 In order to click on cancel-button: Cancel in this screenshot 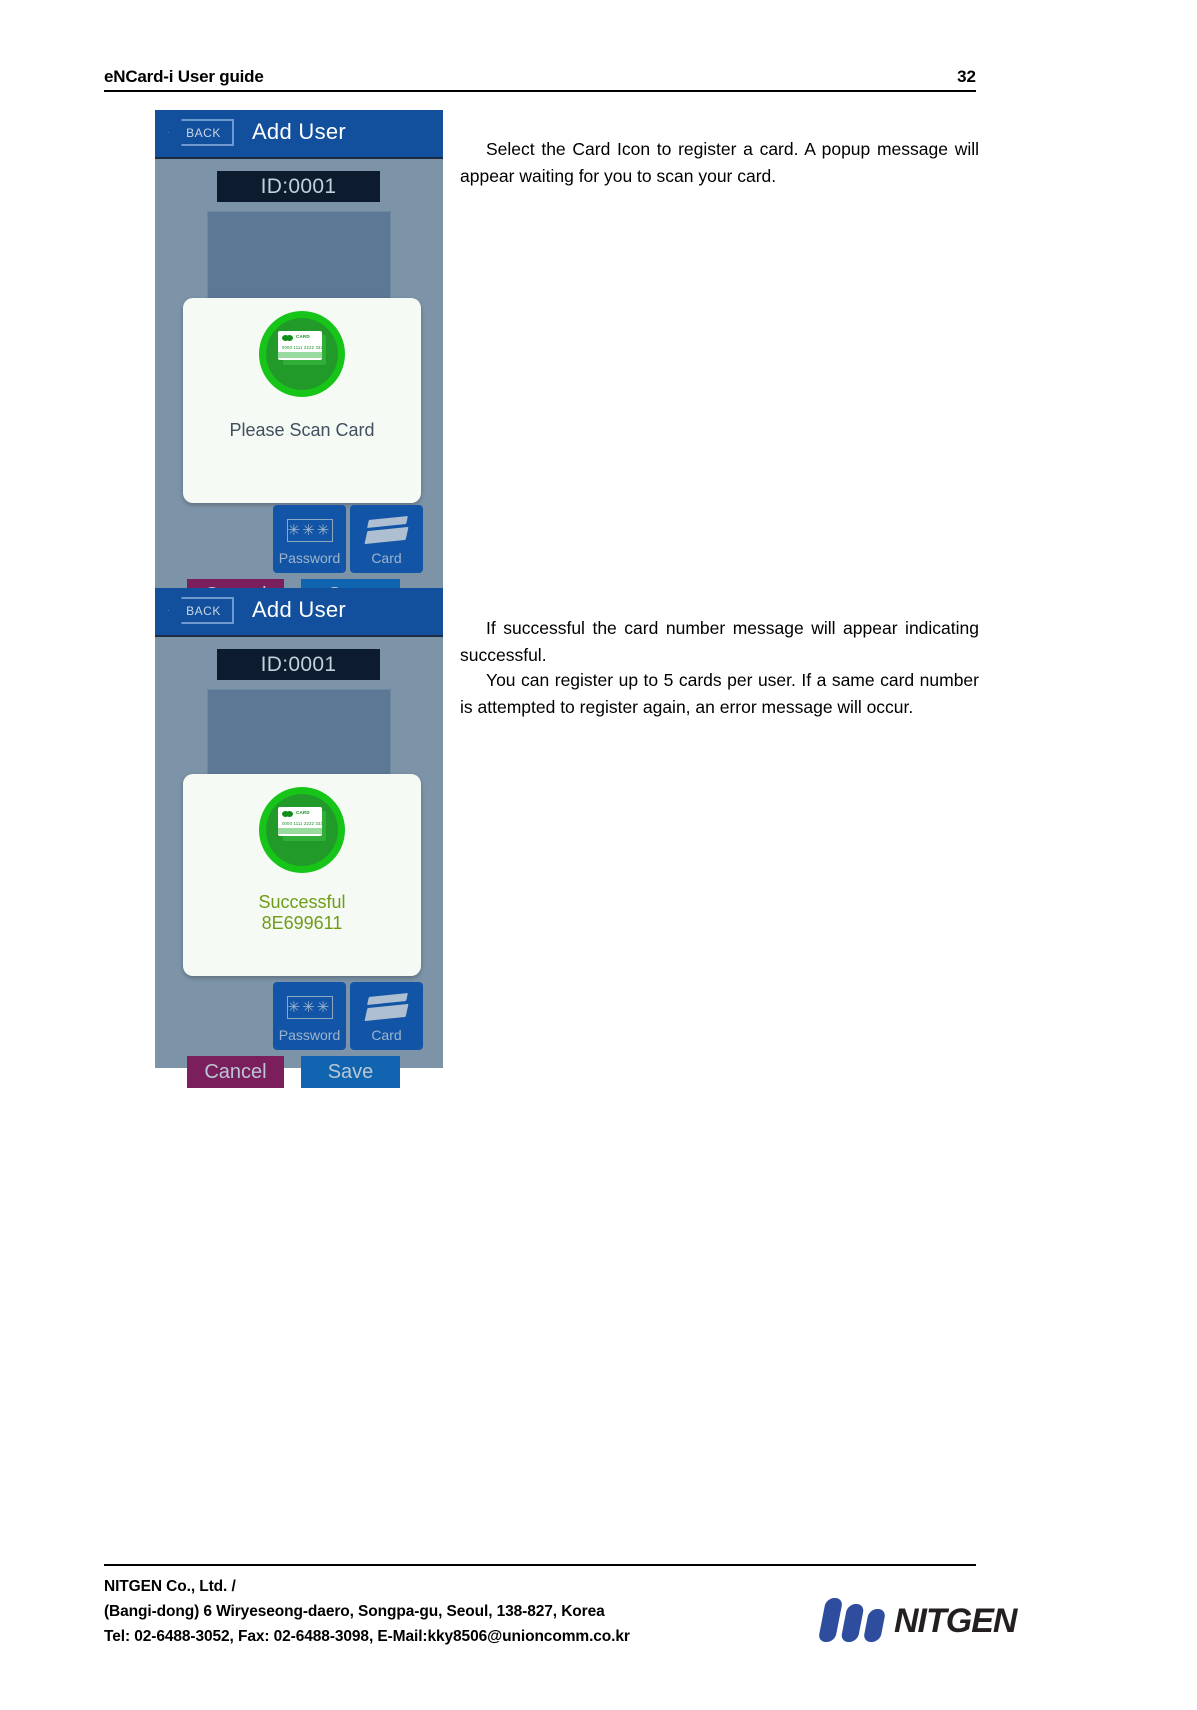, I will do `click(235, 1072)`.